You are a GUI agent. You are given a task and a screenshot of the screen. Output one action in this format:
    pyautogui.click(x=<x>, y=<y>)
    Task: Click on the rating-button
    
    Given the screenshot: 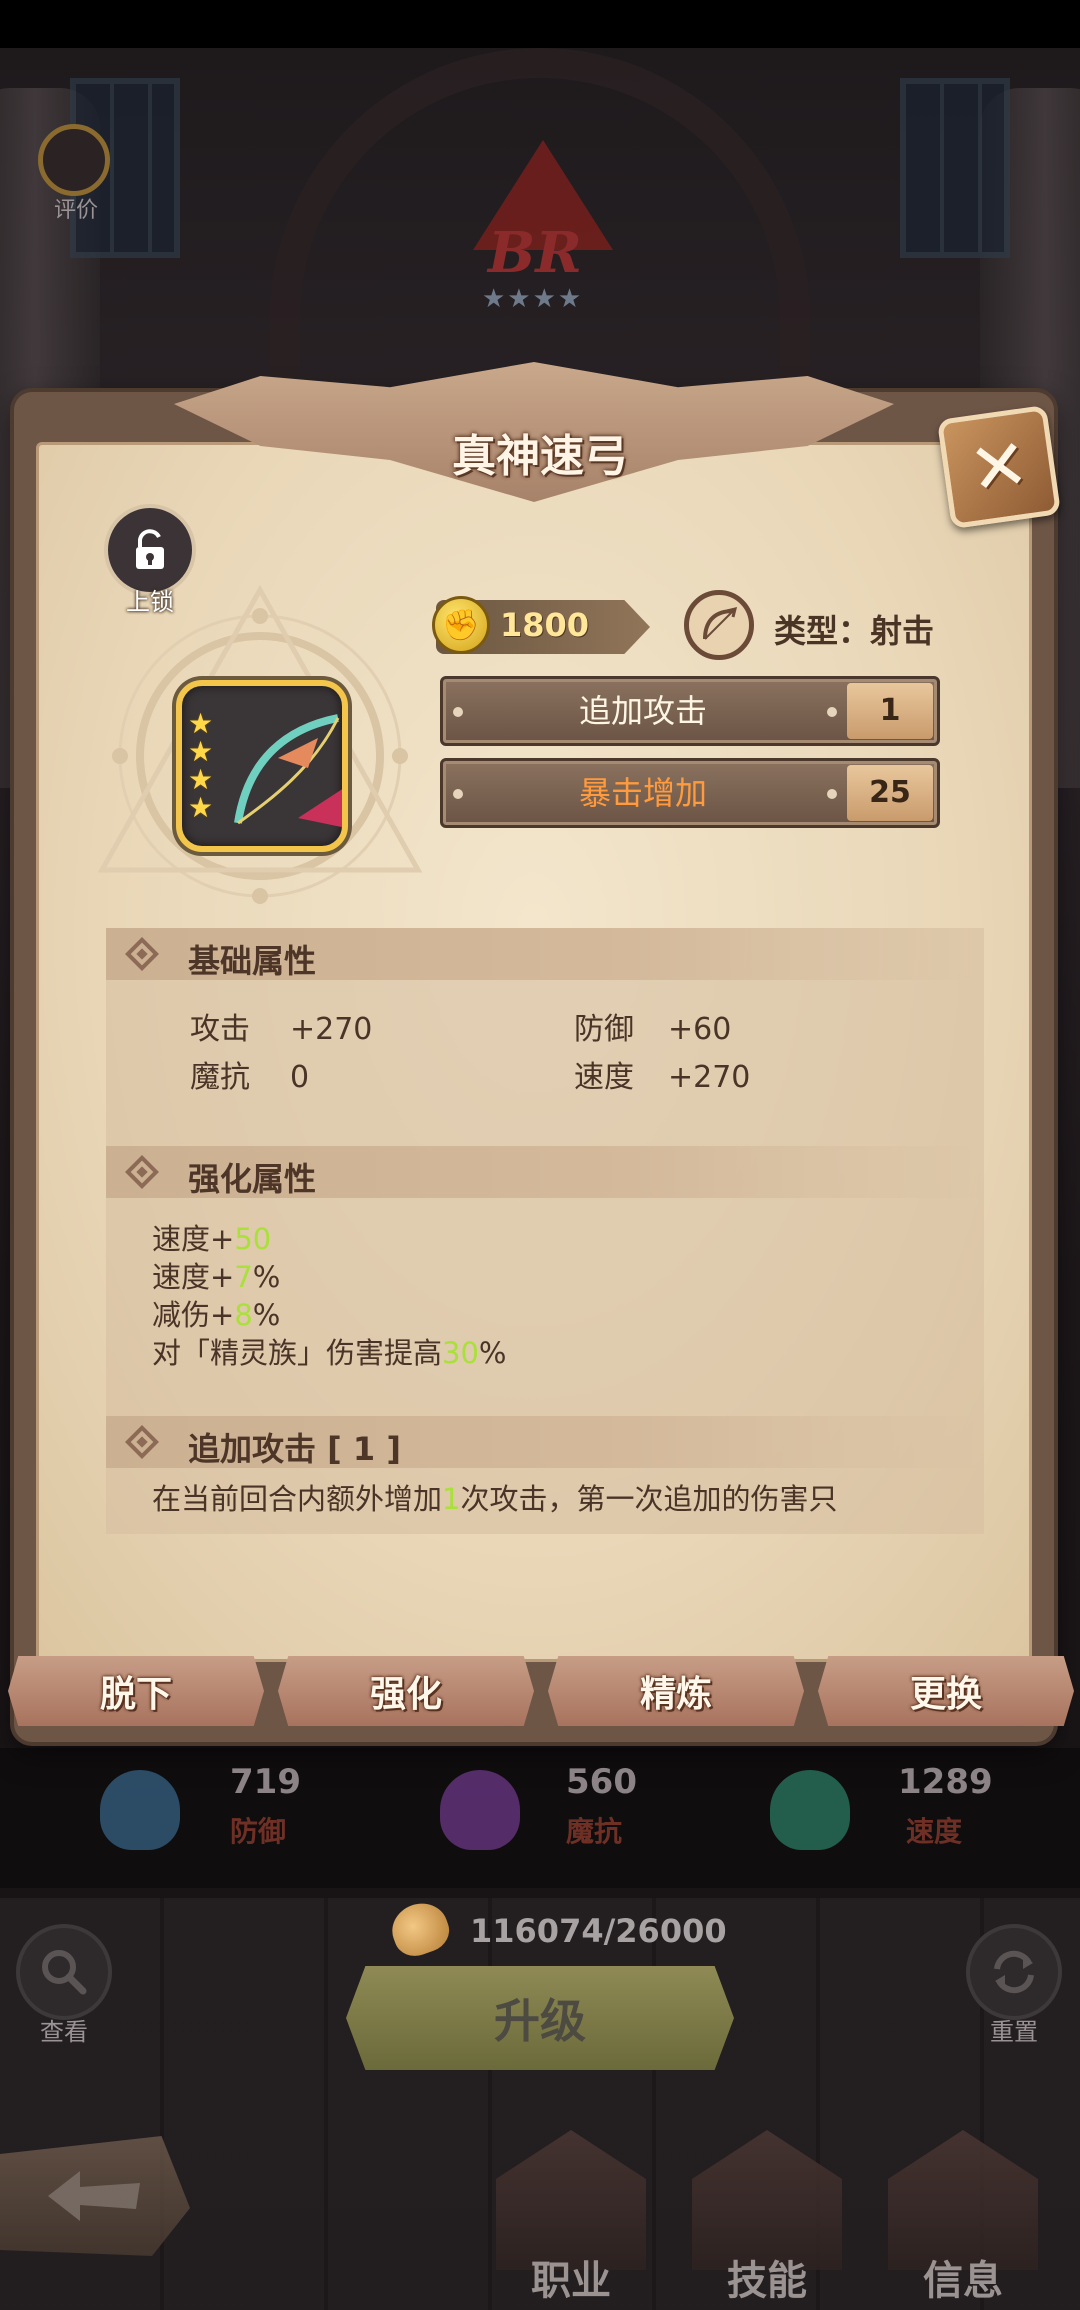 What is the action you would take?
    pyautogui.click(x=74, y=160)
    